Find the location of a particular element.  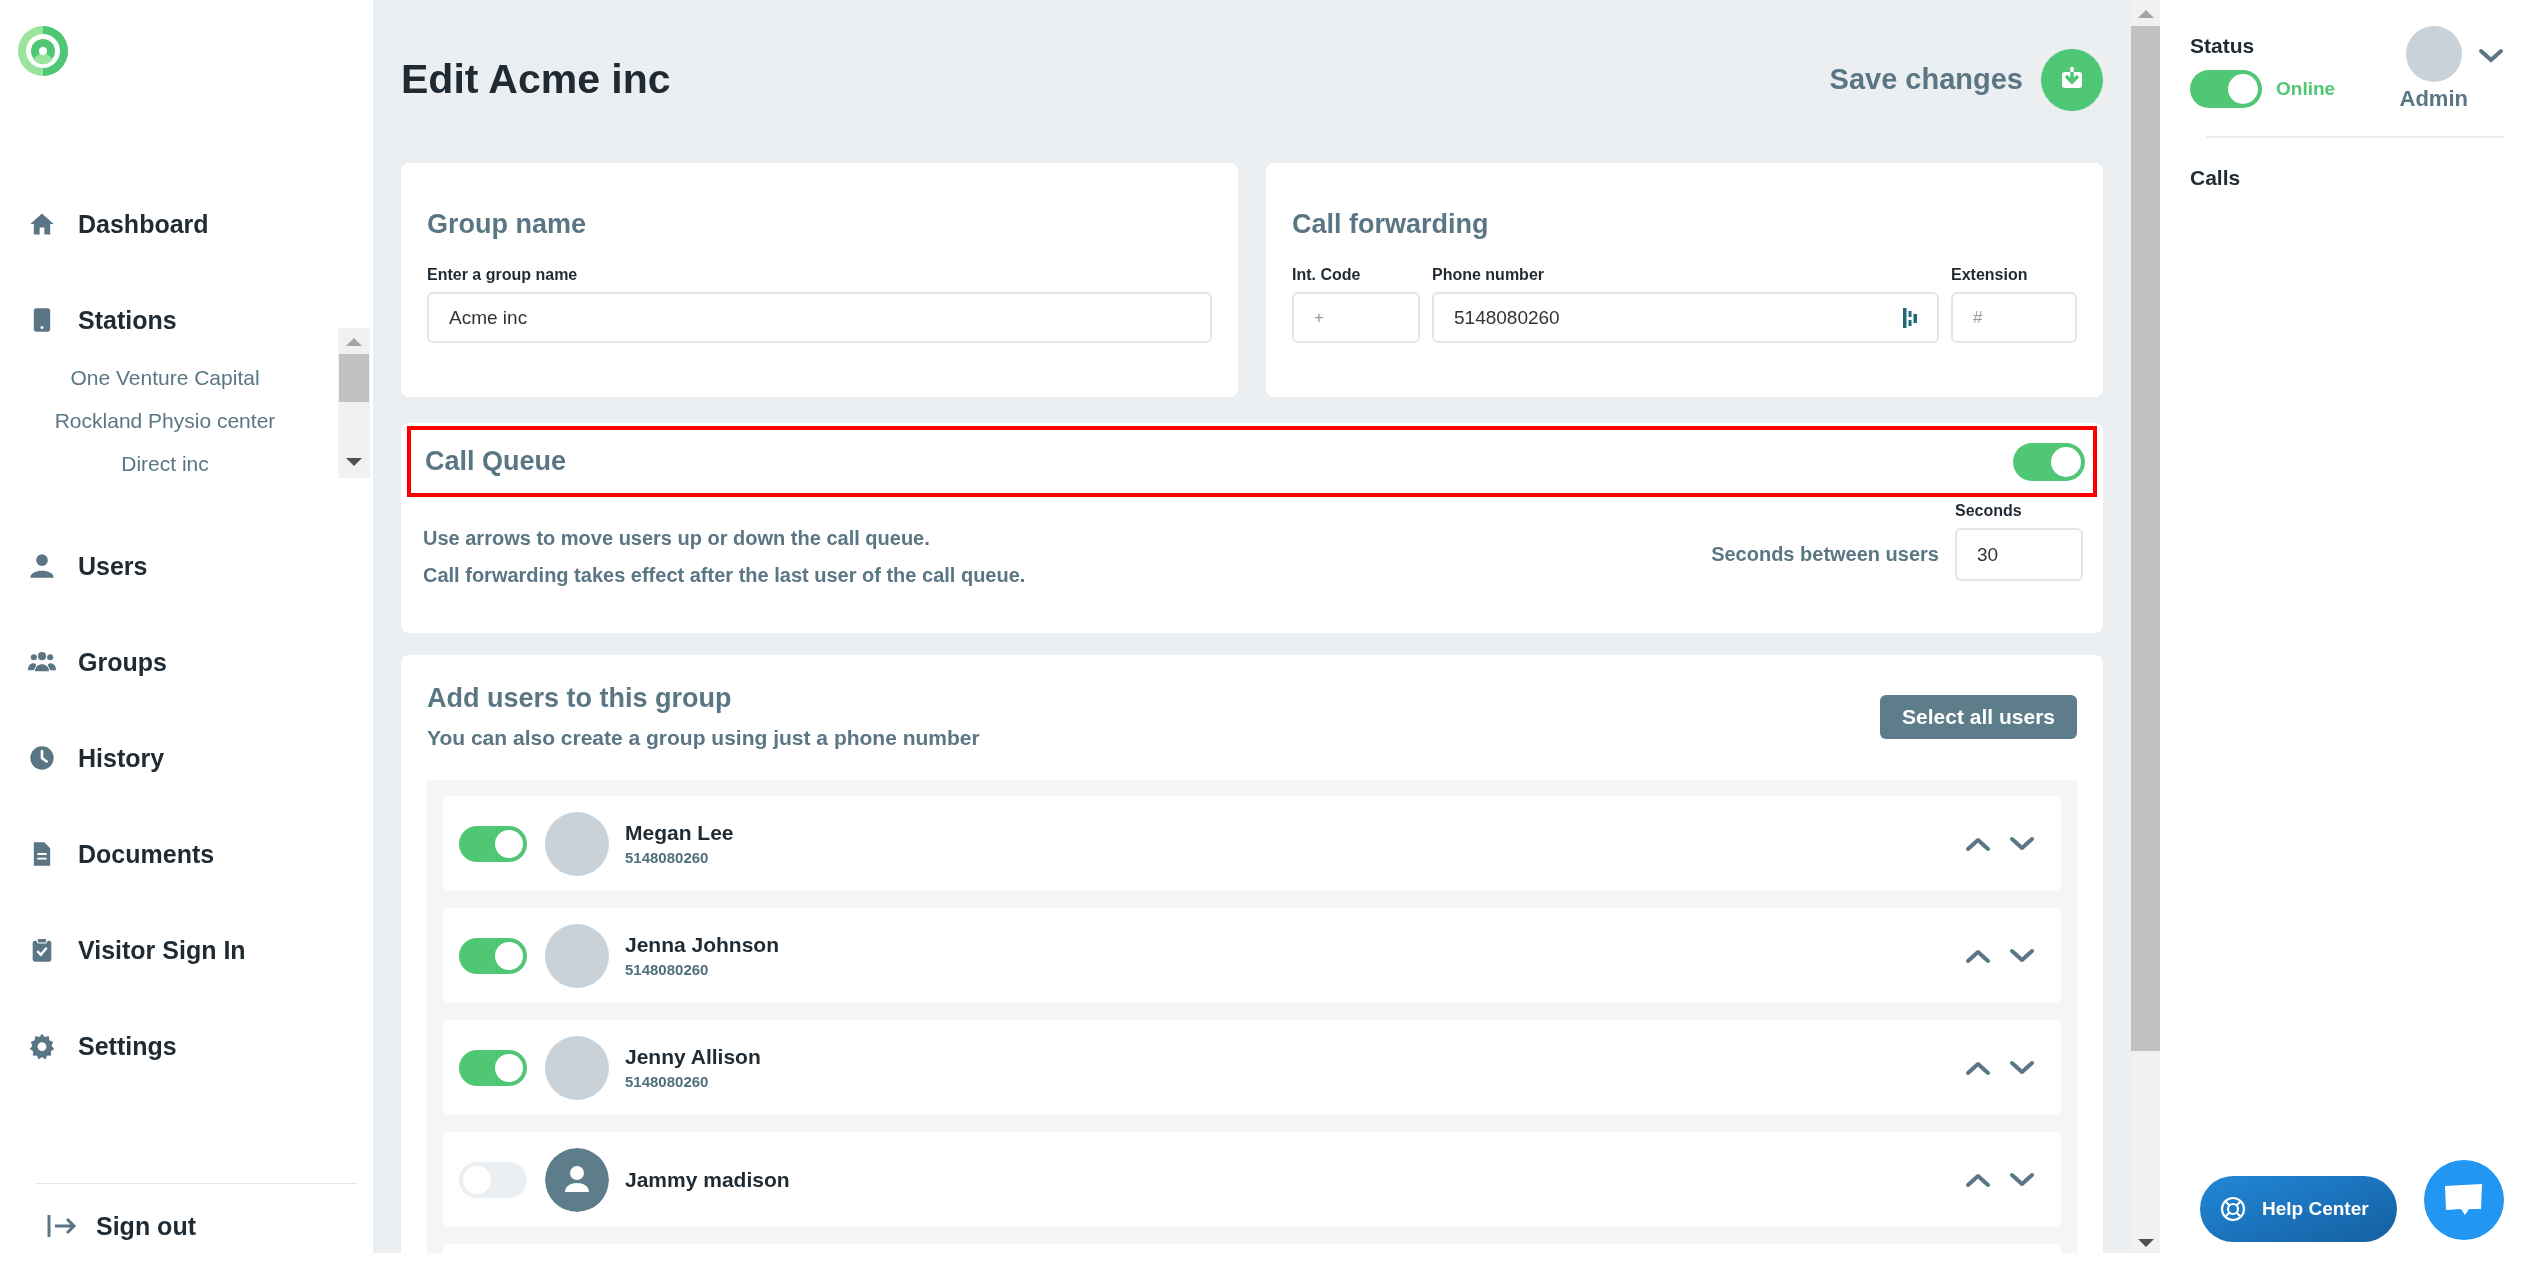

input-field: Acme inc is located at coordinates (819, 317).